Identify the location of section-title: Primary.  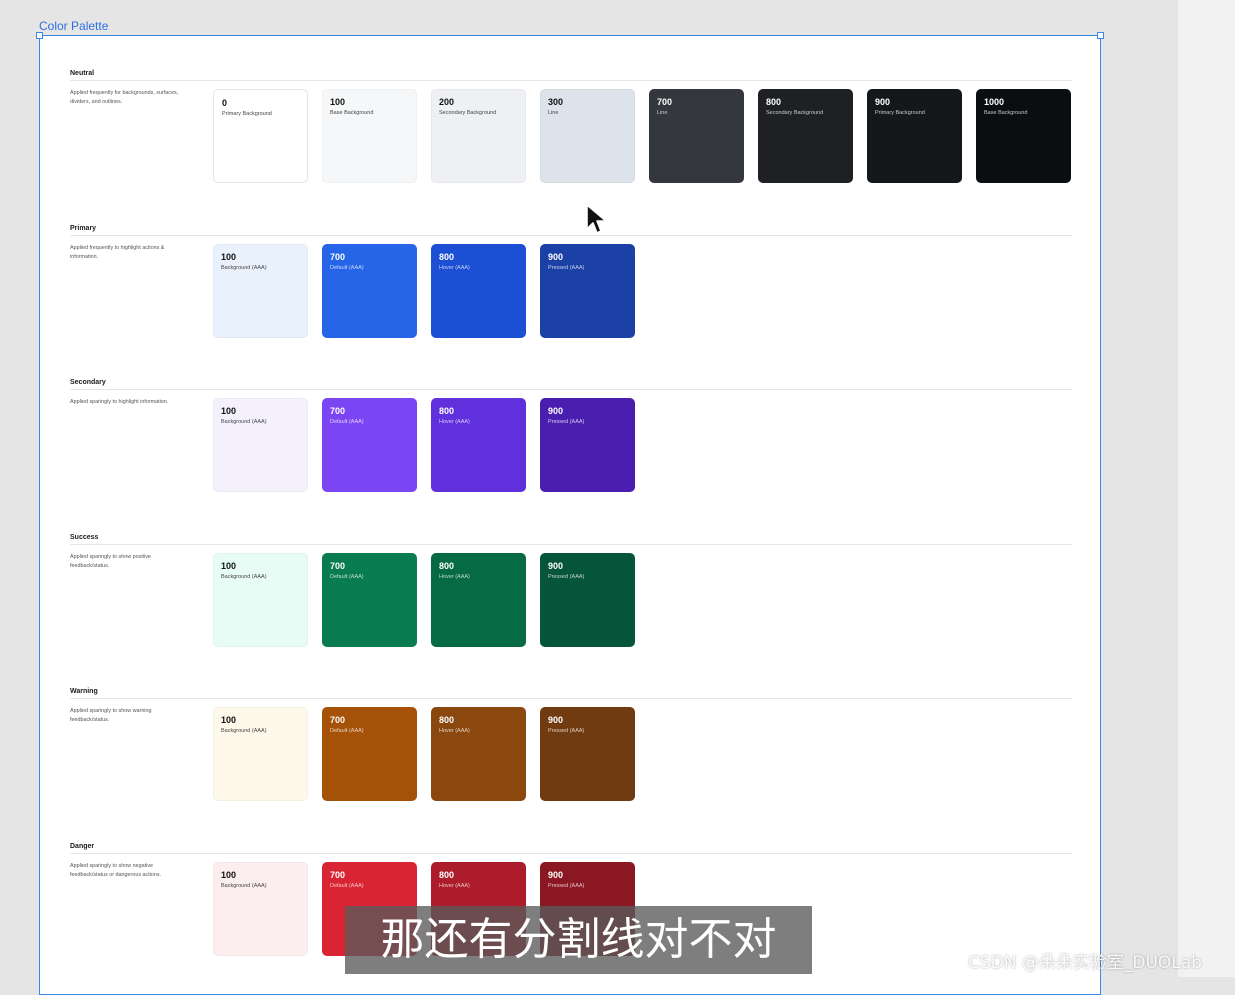
(83, 228).